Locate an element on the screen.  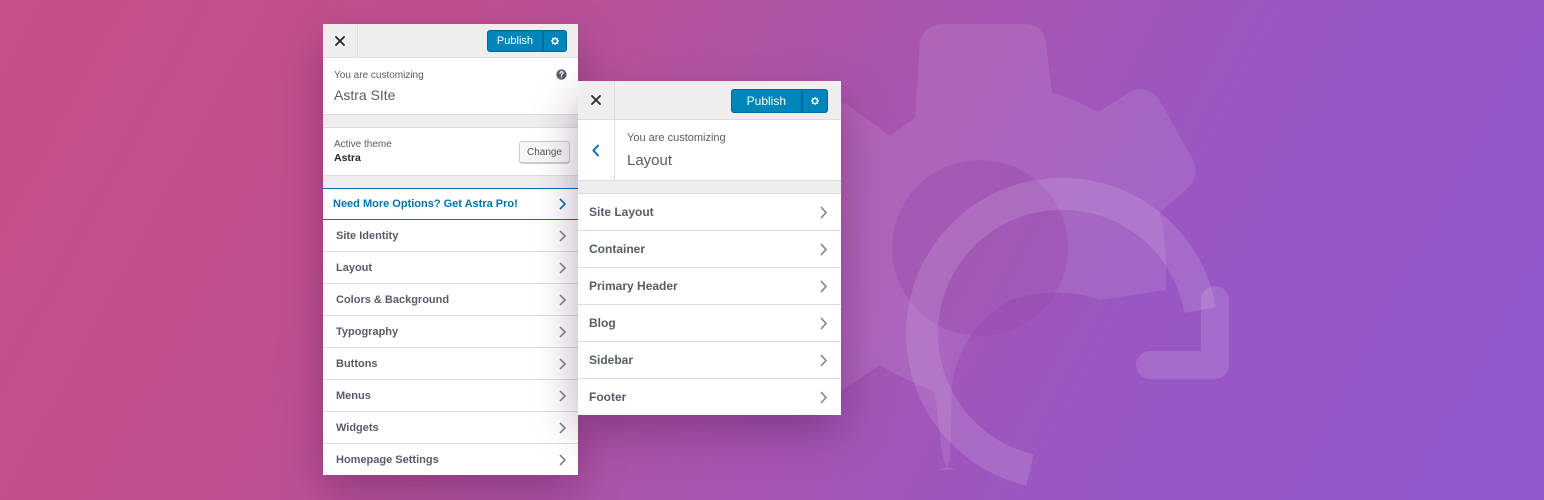
section-buttons: Buttons is located at coordinates (450, 364).